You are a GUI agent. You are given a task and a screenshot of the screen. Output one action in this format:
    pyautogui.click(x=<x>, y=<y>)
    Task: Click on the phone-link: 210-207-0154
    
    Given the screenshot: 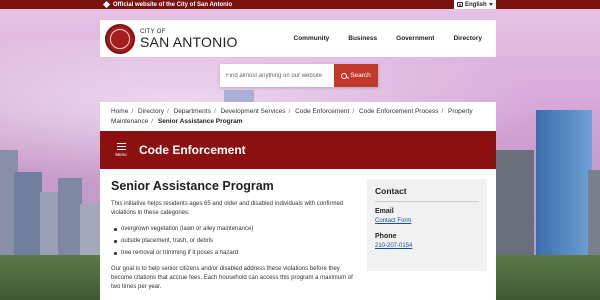 What is the action you would take?
    pyautogui.click(x=427, y=246)
    